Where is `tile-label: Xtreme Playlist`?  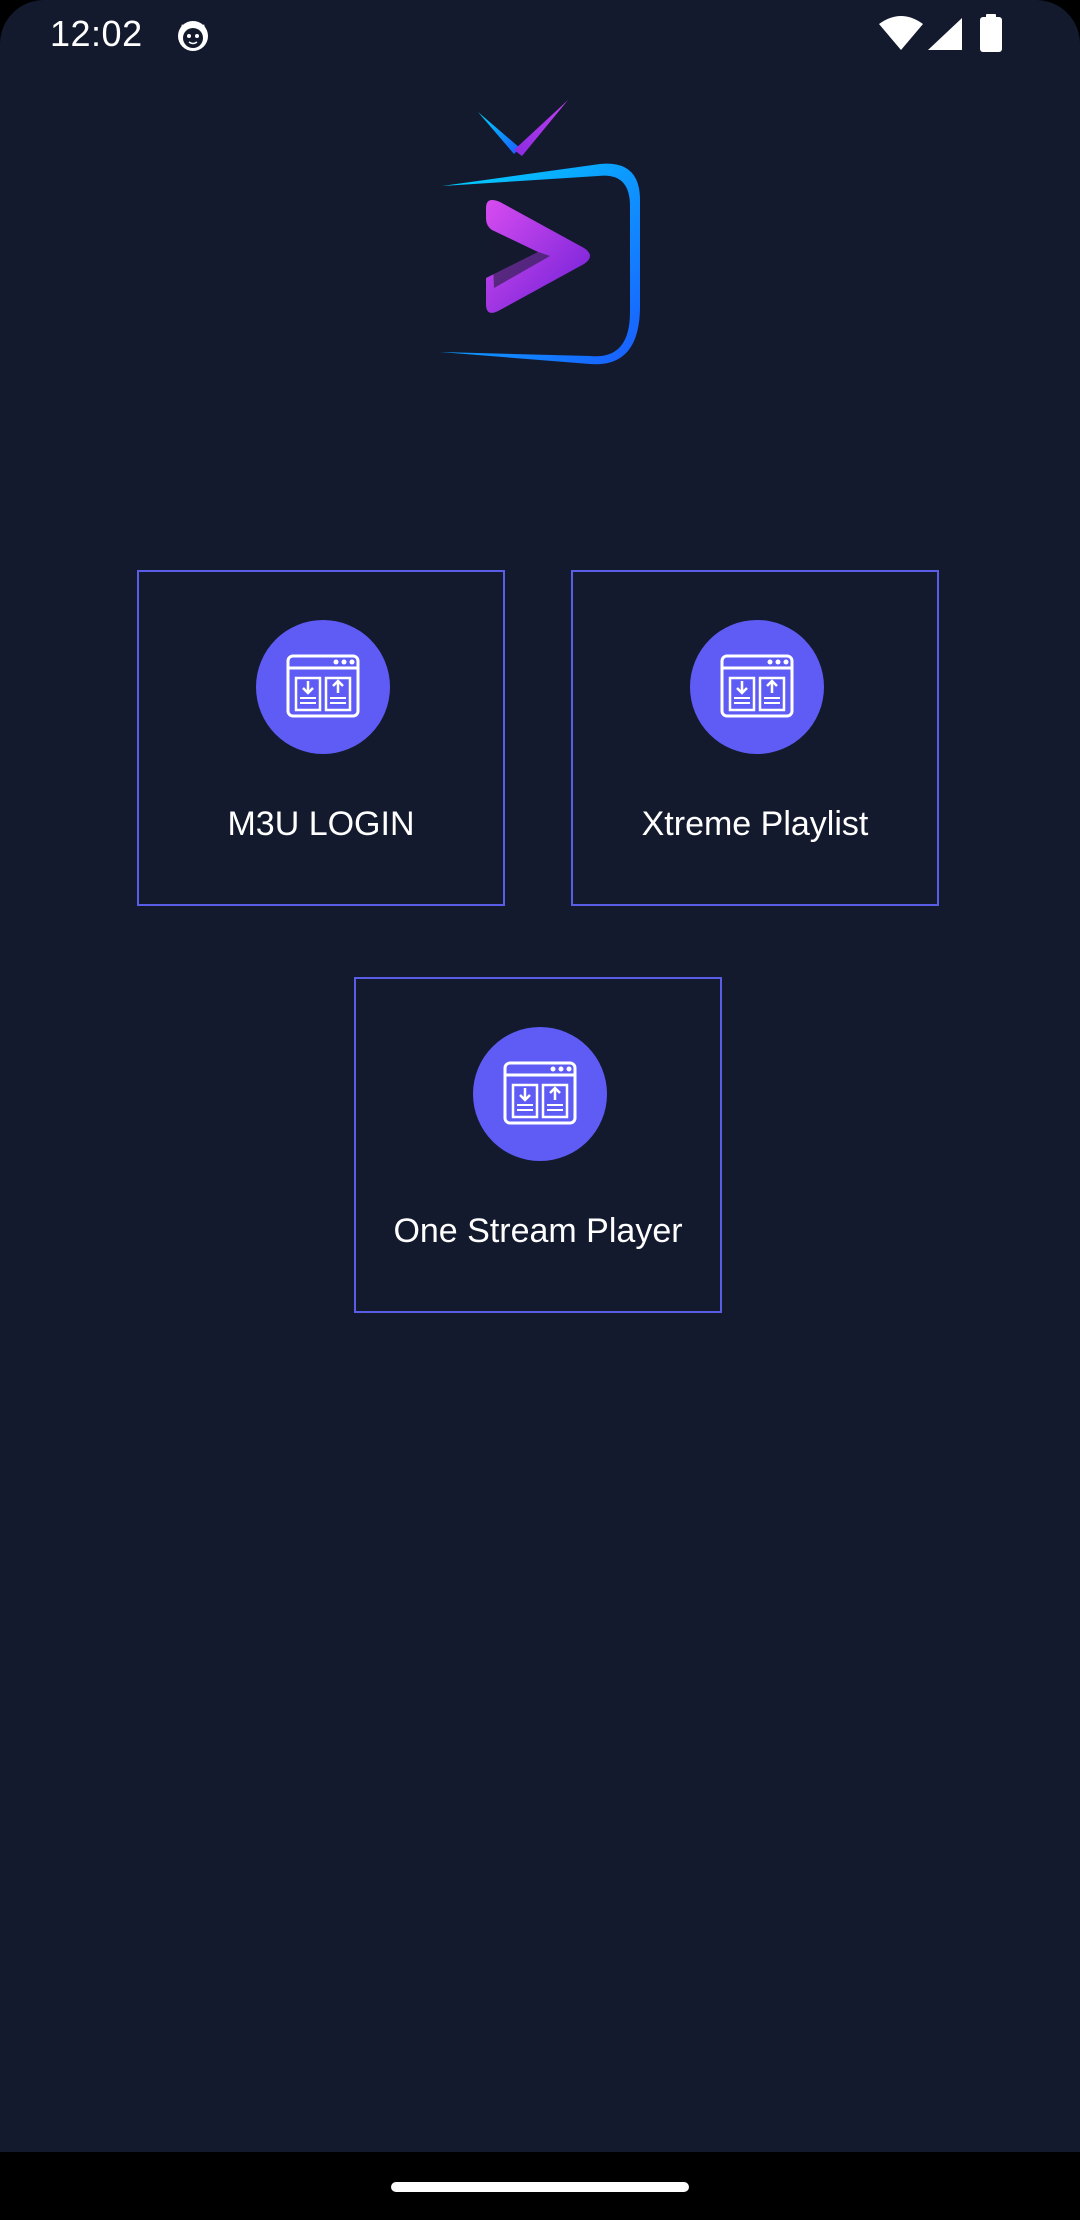
tile-label: Xtreme Playlist is located at coordinates (755, 824).